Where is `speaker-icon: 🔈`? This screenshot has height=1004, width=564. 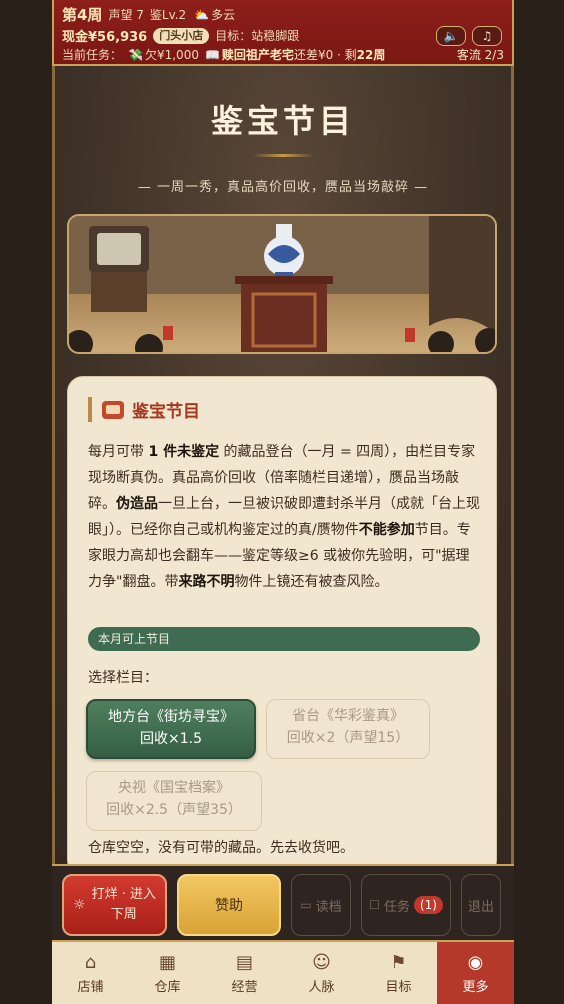
speaker-icon: 🔈 is located at coordinates (451, 36).